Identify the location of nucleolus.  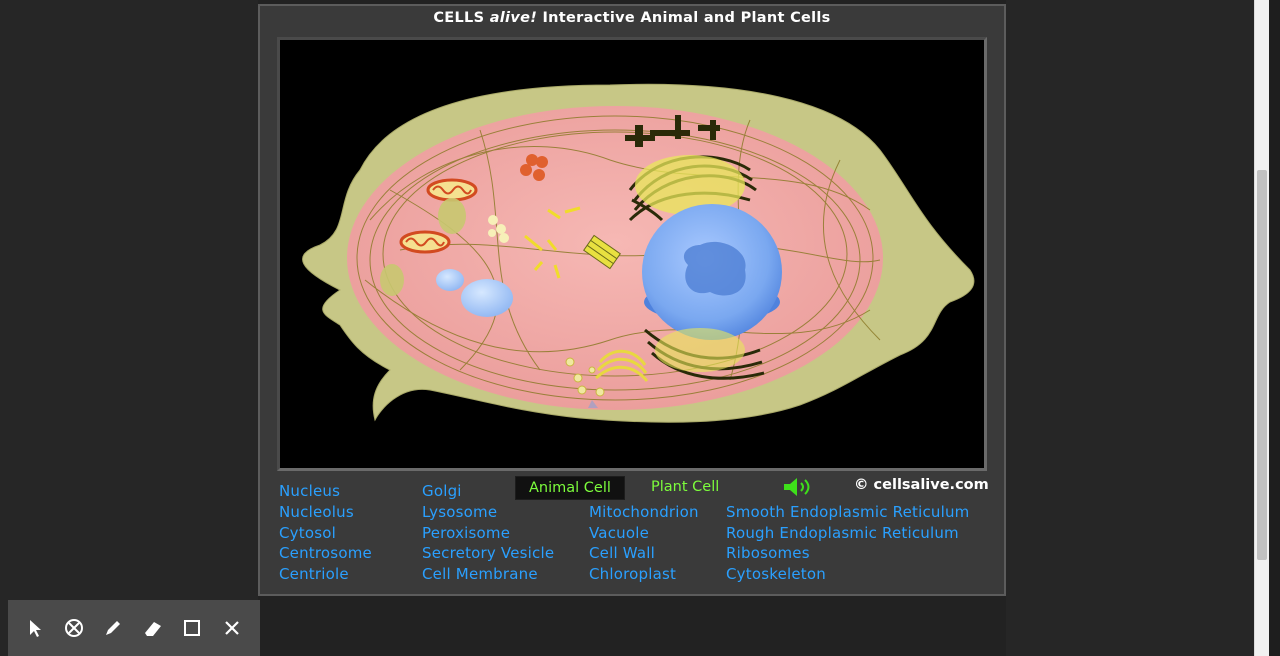
(714, 268).